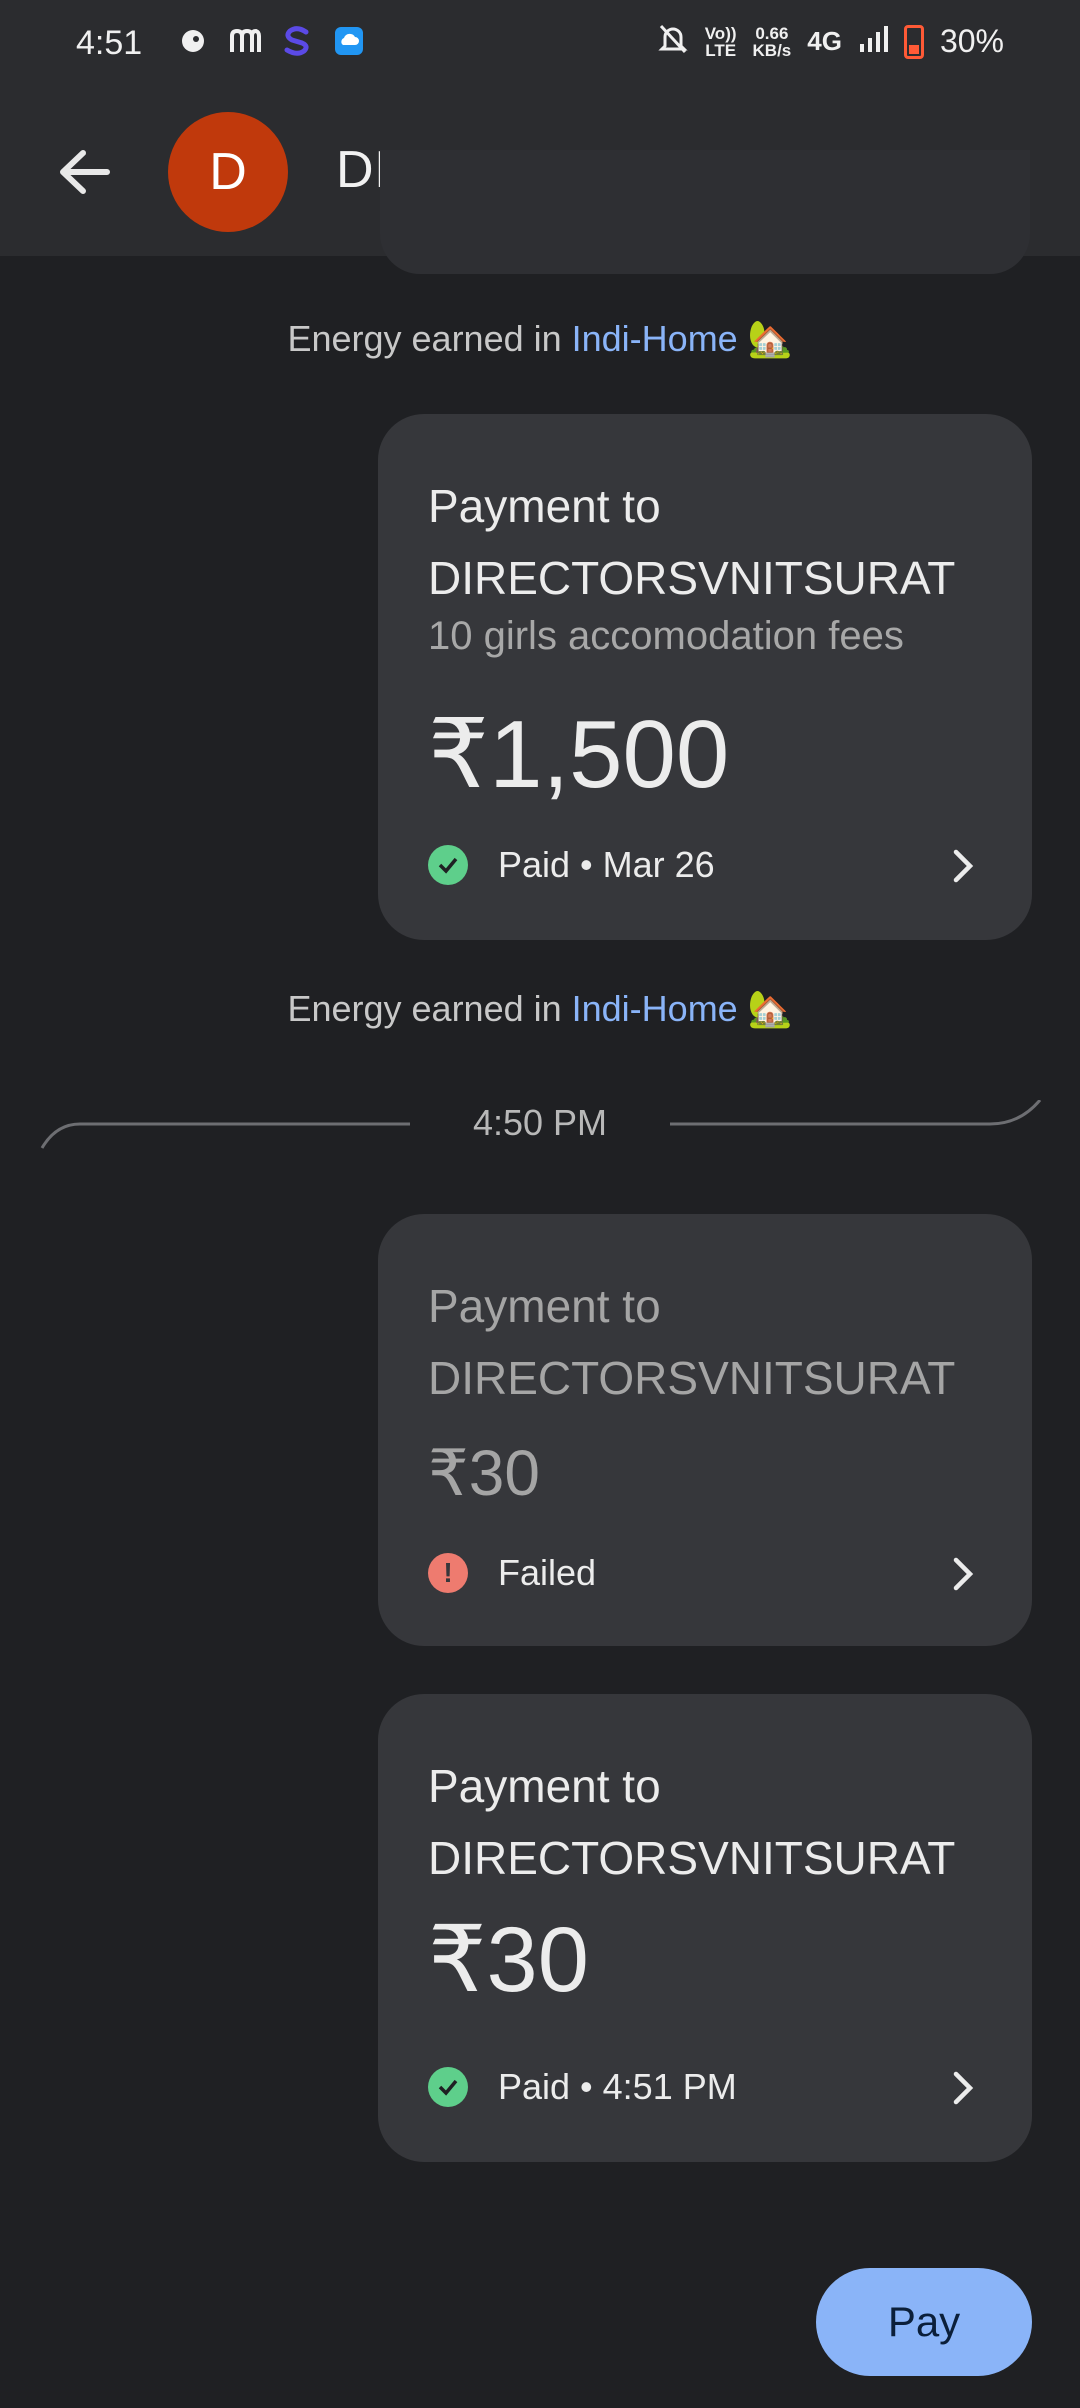 This screenshot has height=2408, width=1080. What do you see at coordinates (971, 41) in the screenshot?
I see `battery-level: 30%` at bounding box center [971, 41].